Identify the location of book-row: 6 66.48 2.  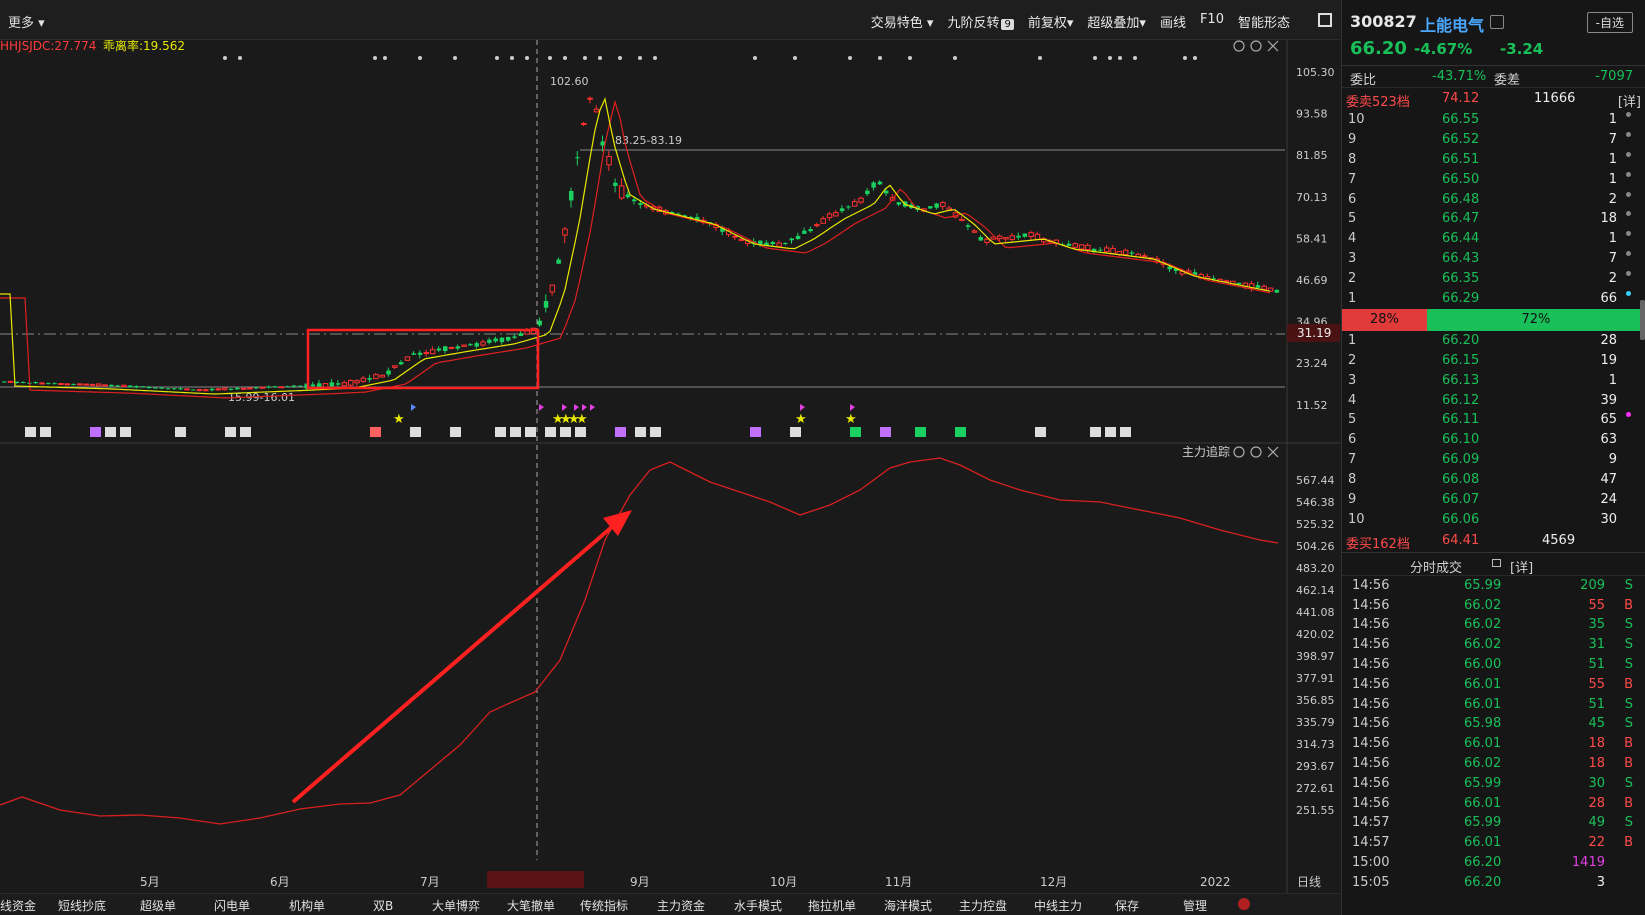
(1493, 200).